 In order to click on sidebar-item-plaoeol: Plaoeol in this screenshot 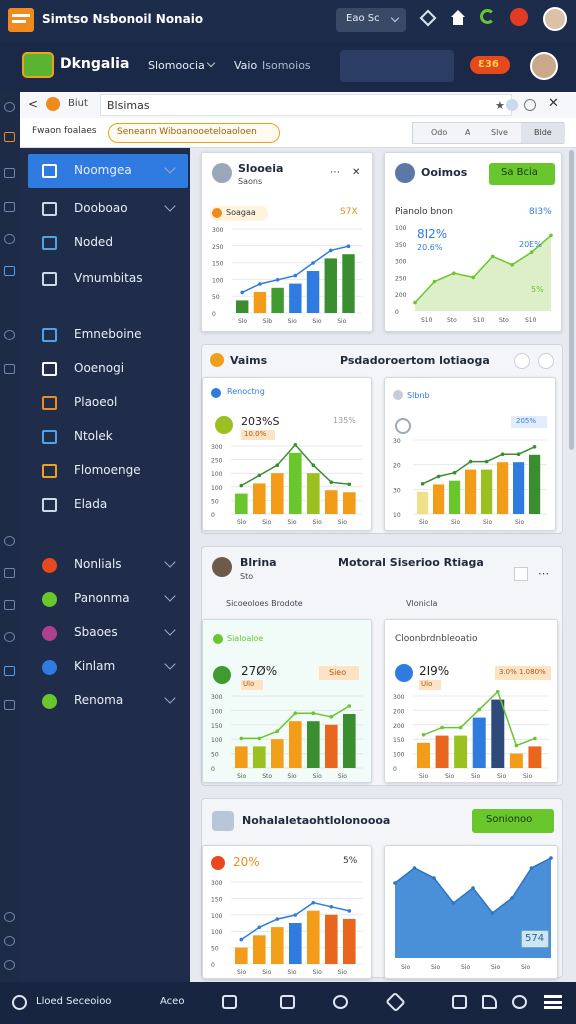, I will do `click(108, 403)`.